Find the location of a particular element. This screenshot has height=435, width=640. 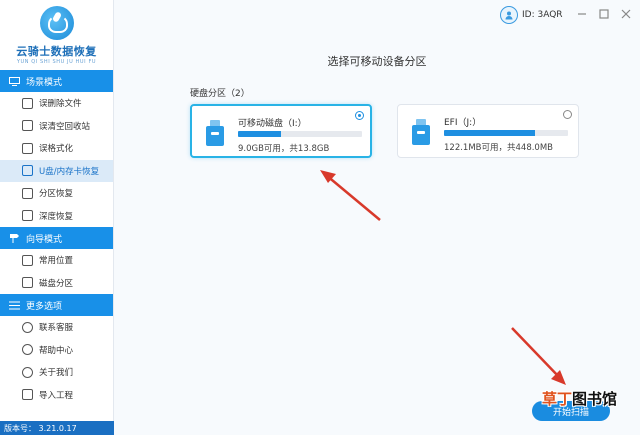

sidebar-item-label: U盘/内存卡恢复 is located at coordinates (69, 171).